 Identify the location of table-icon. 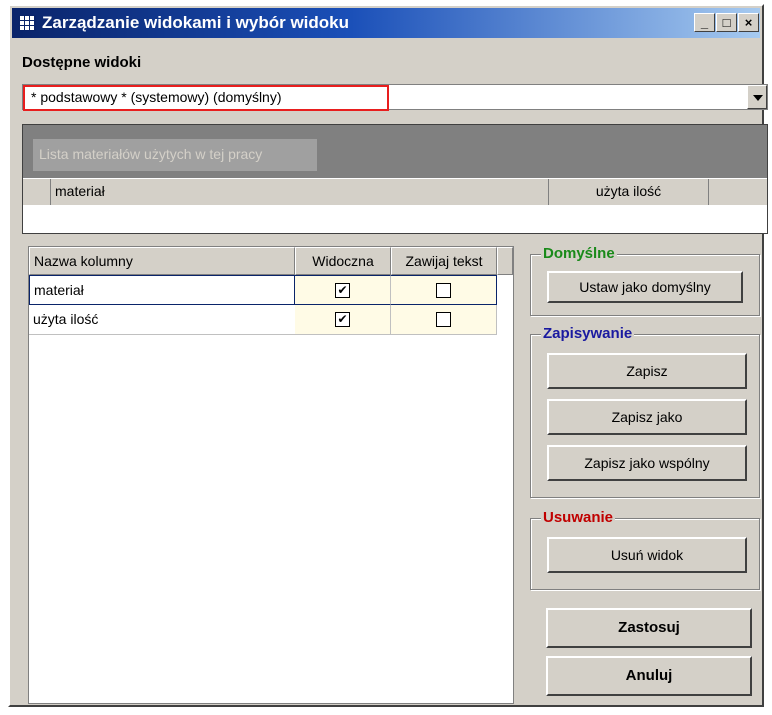
(27, 23).